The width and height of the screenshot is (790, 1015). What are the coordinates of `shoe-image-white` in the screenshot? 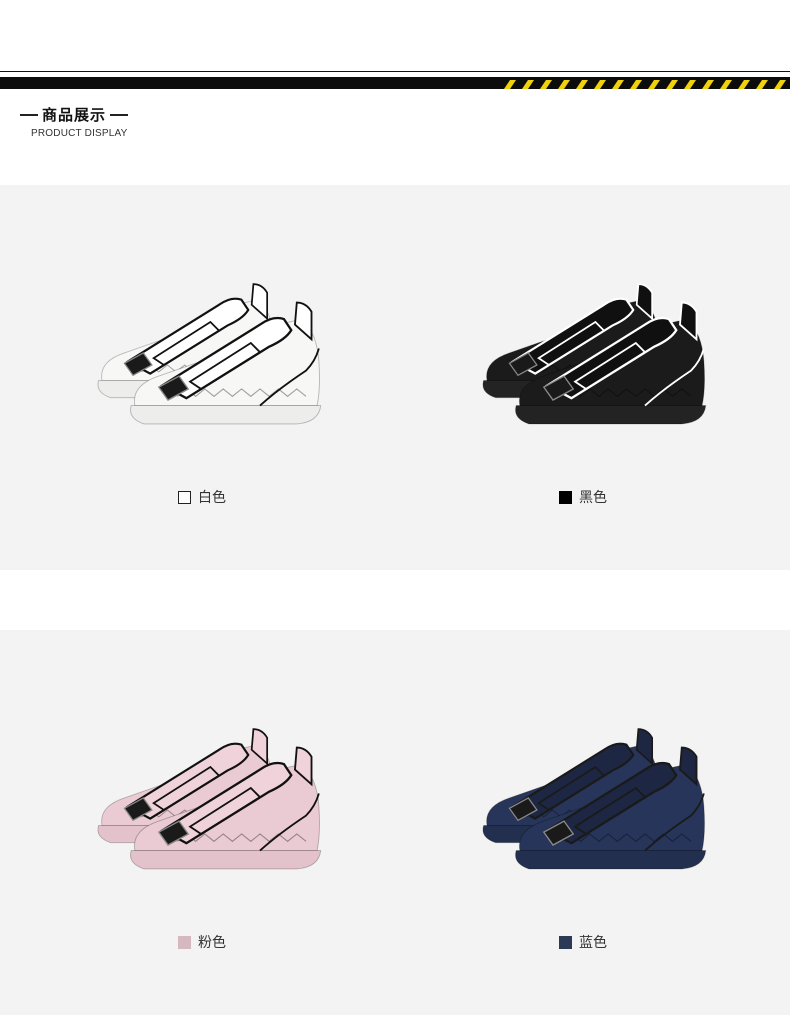 It's located at (209, 354).